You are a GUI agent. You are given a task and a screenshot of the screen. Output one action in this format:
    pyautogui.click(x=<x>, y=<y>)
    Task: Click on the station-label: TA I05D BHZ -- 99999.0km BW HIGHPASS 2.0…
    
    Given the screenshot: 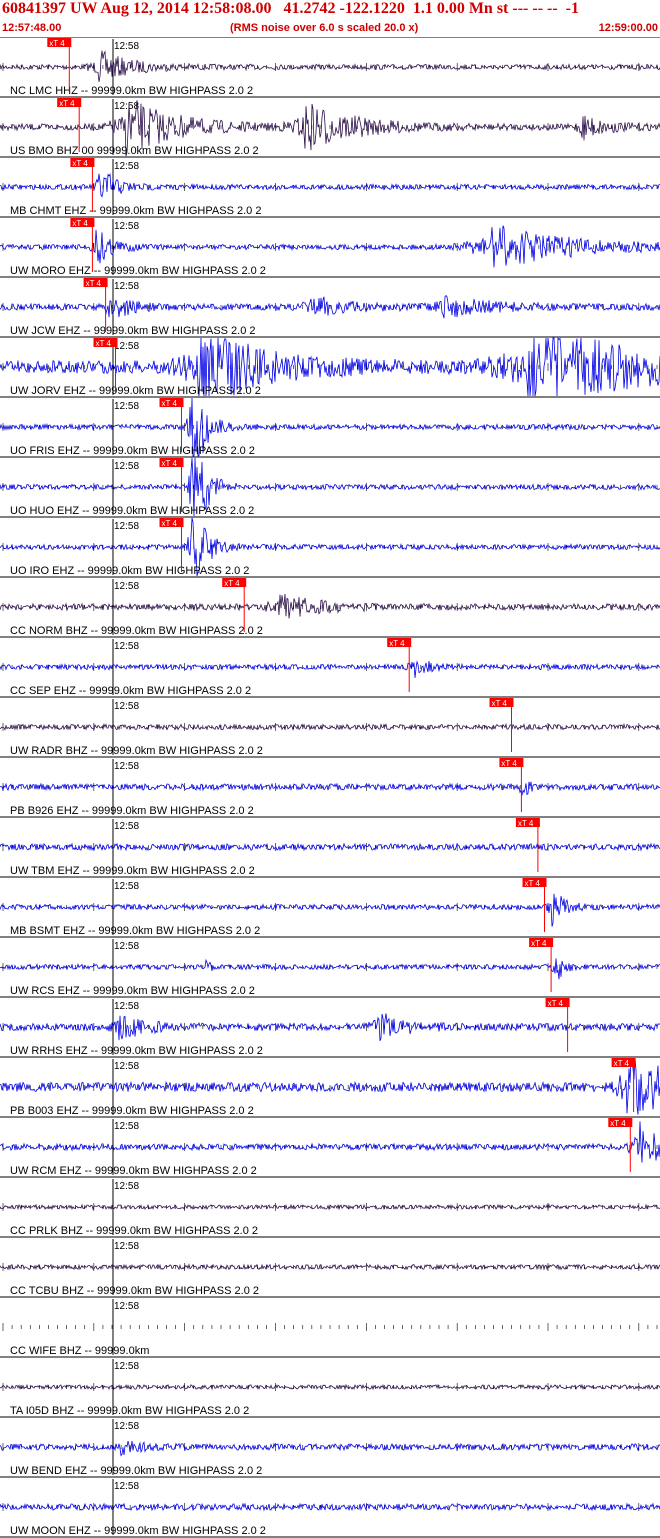 What is the action you would take?
    pyautogui.click(x=129, y=1411)
    